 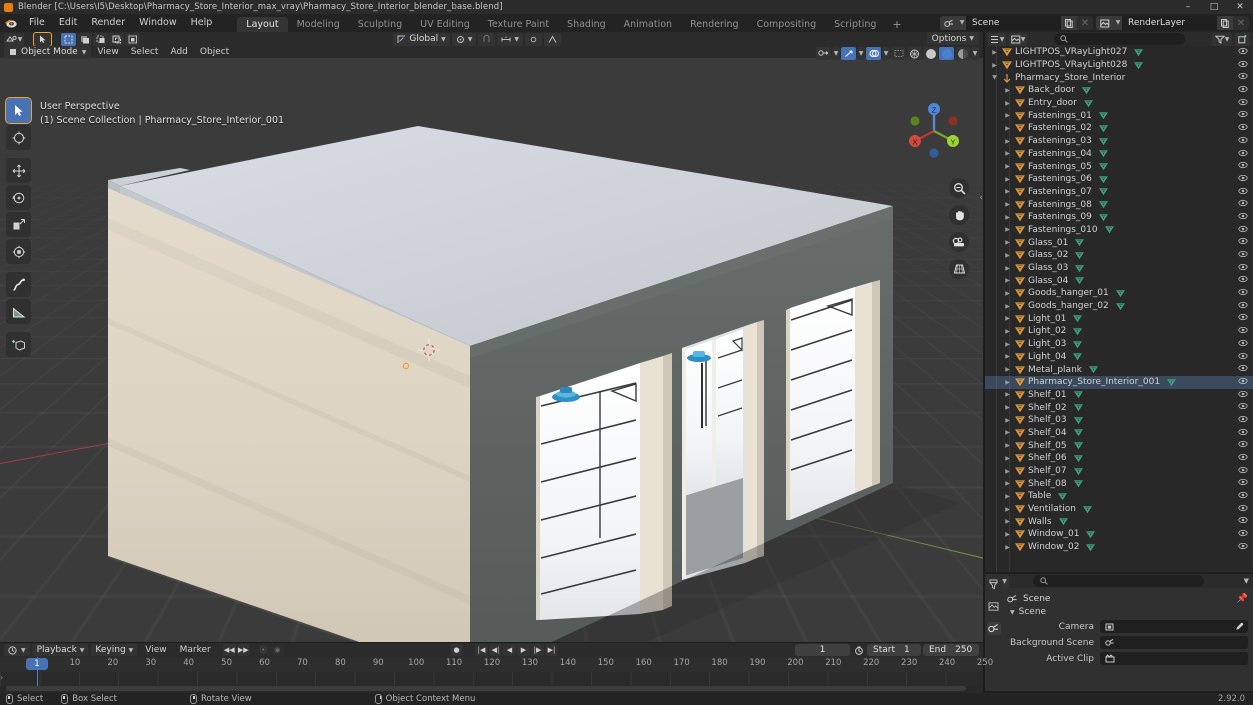 I want to click on active-clip-field, so click(x=1174, y=658).